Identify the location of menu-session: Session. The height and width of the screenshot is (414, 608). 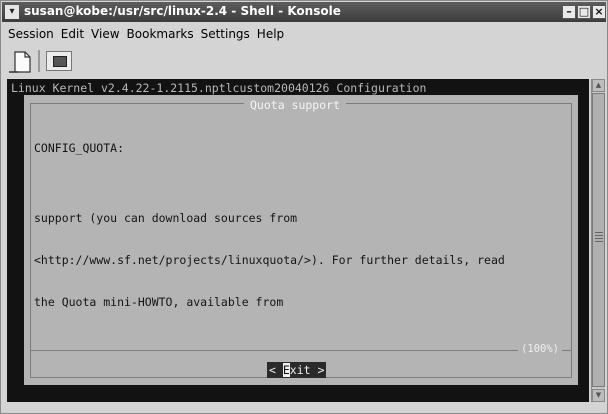
(31, 34).